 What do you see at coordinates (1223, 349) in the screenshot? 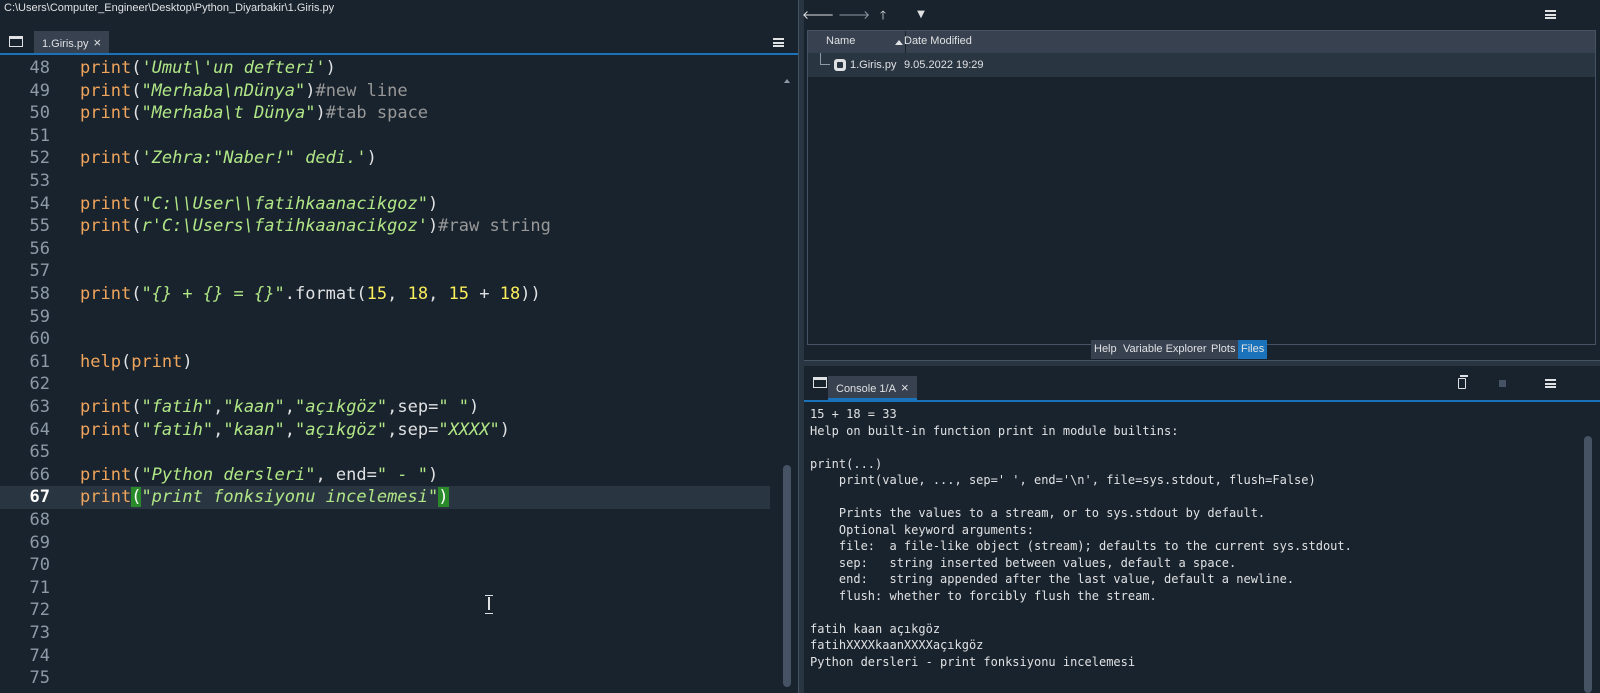
I see `tab-plots: Plots` at bounding box center [1223, 349].